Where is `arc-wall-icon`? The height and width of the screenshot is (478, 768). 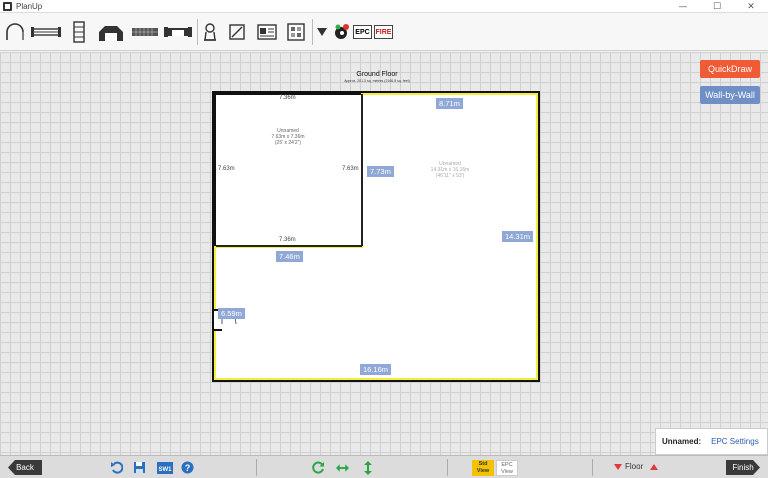
arc-wall-icon is located at coordinates (15, 32).